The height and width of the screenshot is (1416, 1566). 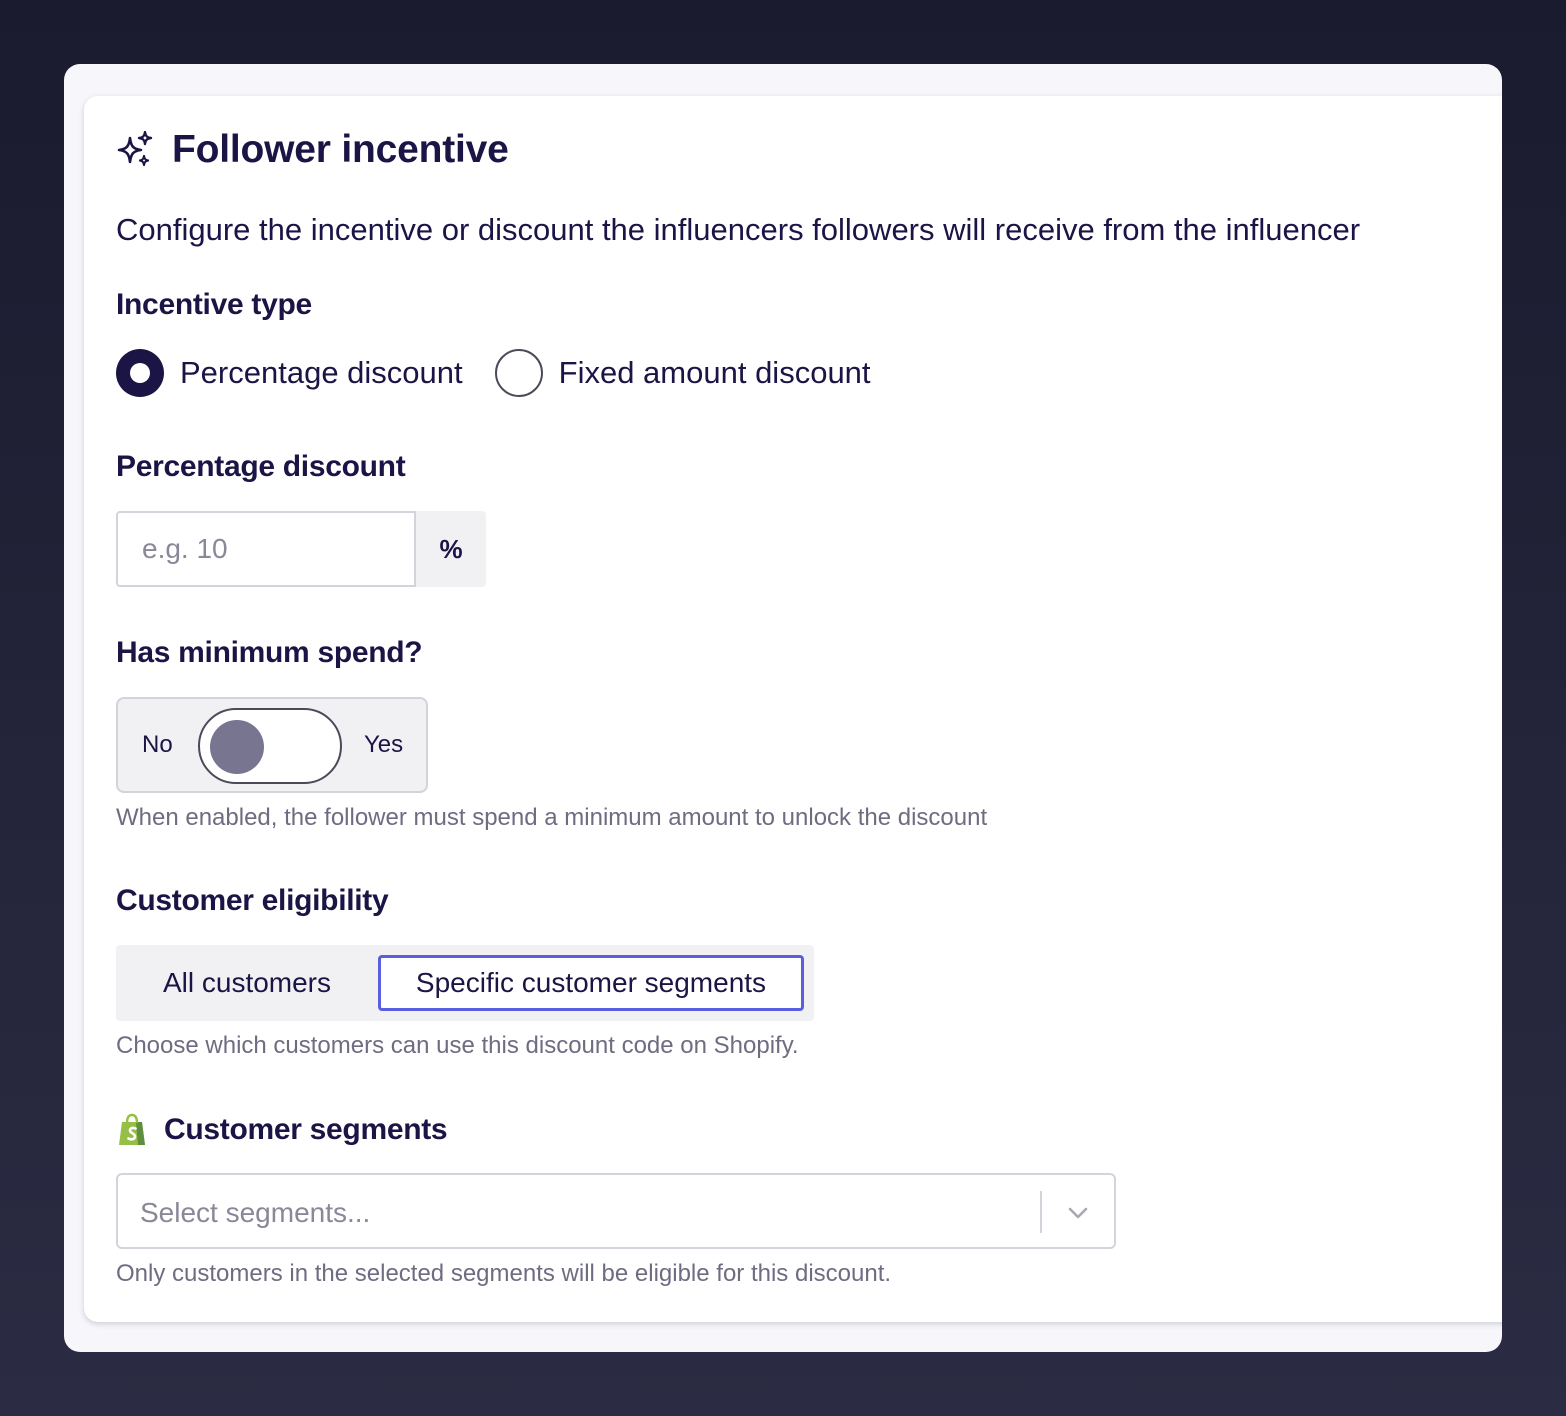 I want to click on radio-percentage-discount: Percentage discount, so click(x=289, y=373).